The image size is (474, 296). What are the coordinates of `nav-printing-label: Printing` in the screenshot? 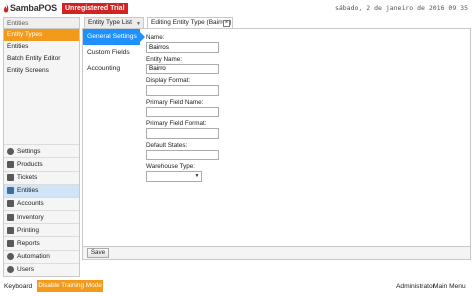 It's located at (28, 230).